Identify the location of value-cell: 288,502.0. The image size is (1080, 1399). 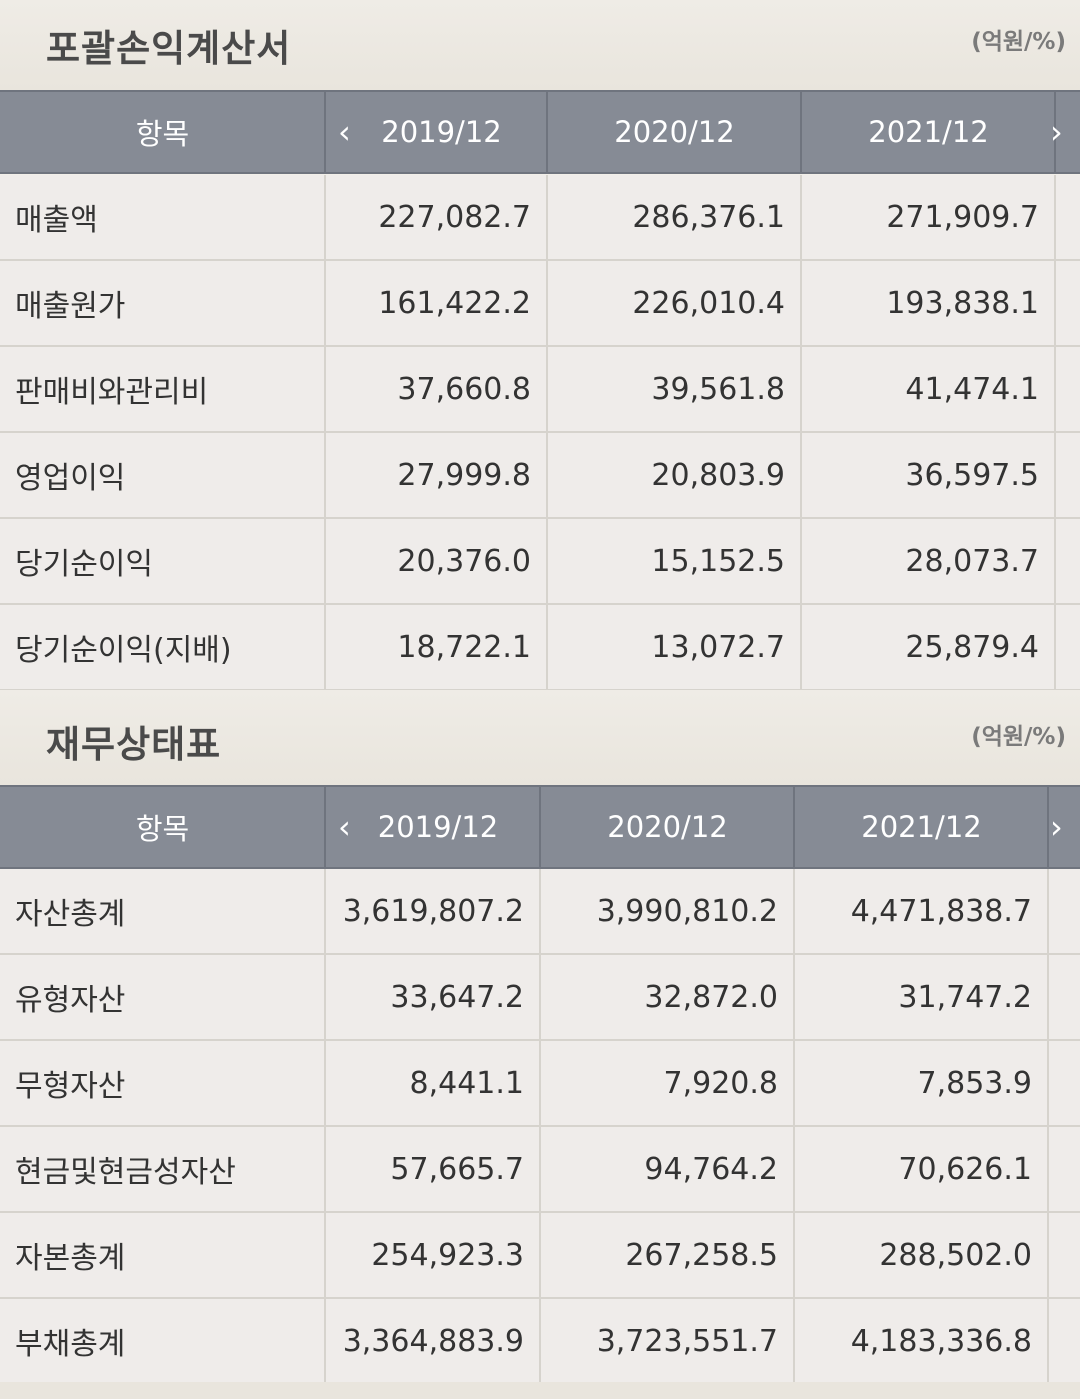
(955, 1255).